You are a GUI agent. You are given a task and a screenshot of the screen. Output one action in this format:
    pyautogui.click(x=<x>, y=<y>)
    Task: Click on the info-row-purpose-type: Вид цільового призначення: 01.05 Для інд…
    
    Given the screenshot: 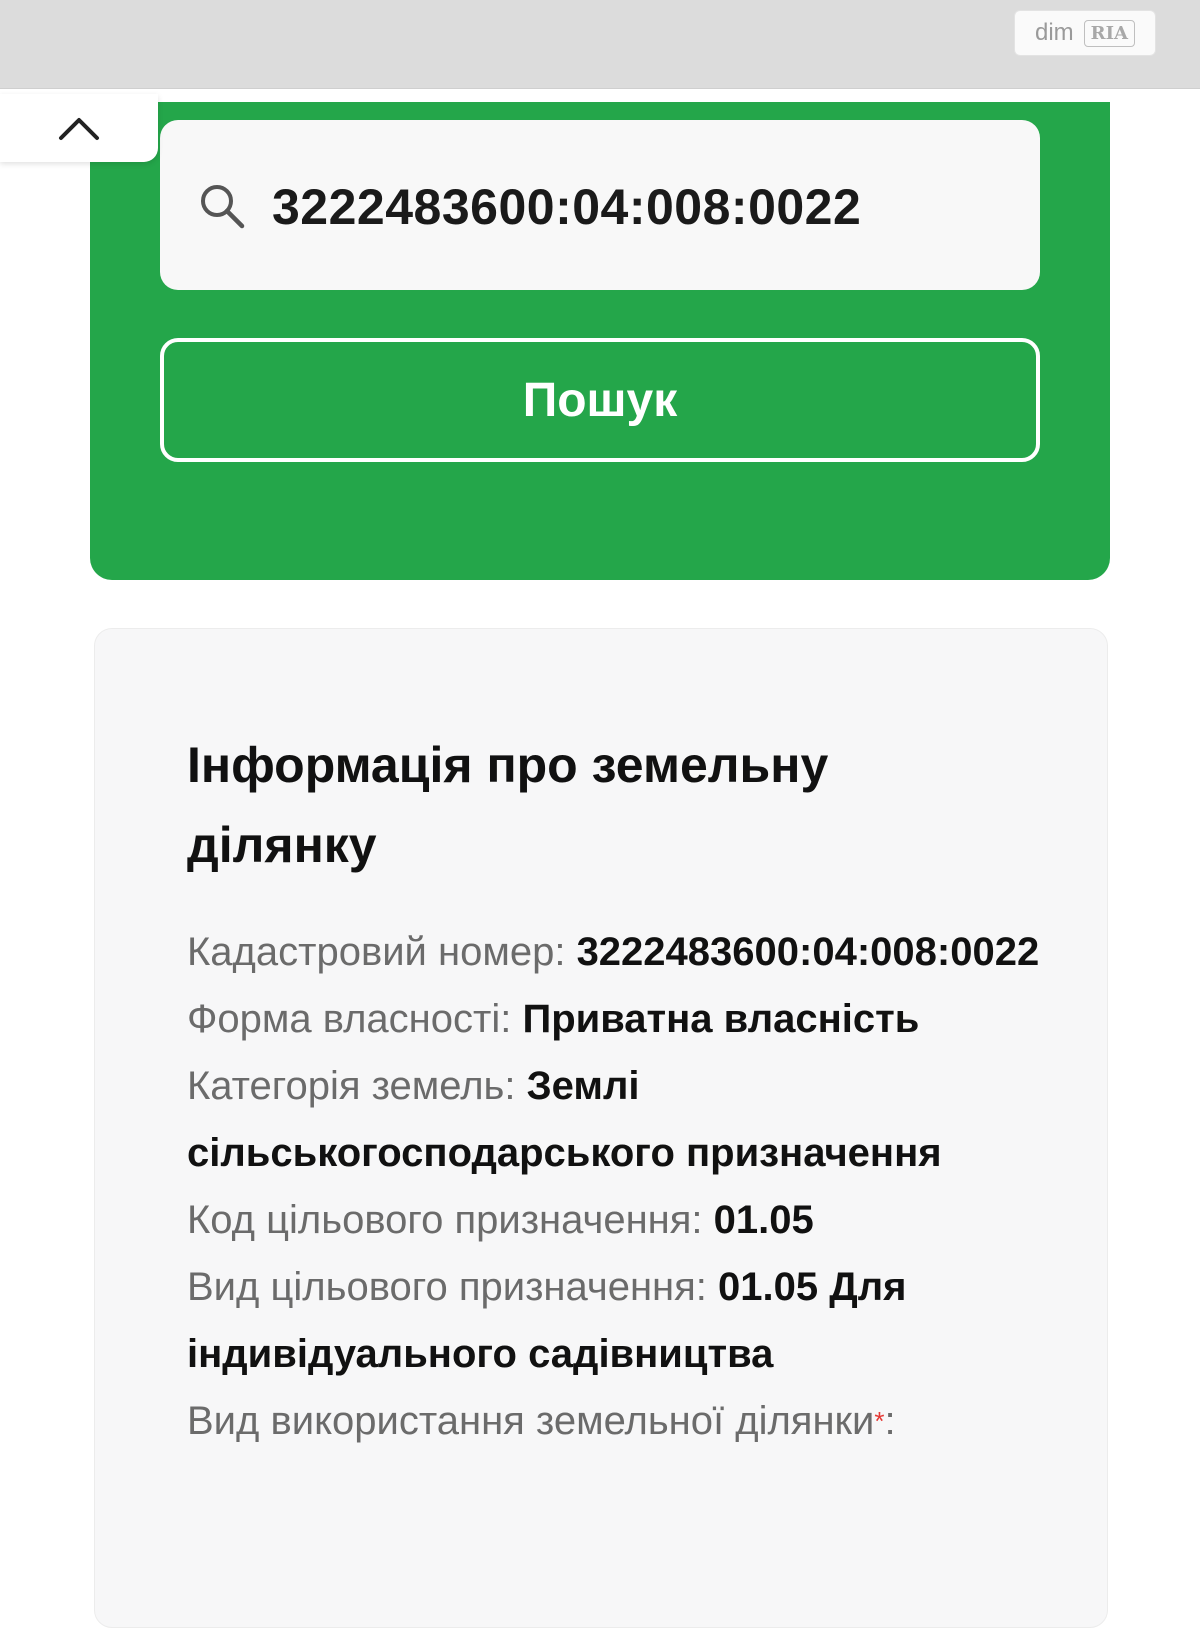 What is the action you would take?
    pyautogui.click(x=627, y=1321)
    